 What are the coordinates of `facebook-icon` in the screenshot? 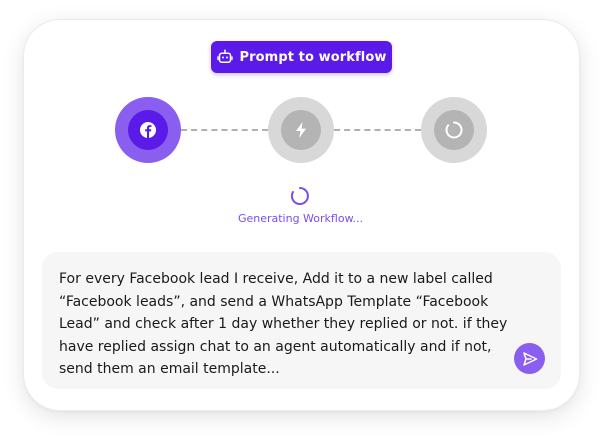 It's located at (148, 130).